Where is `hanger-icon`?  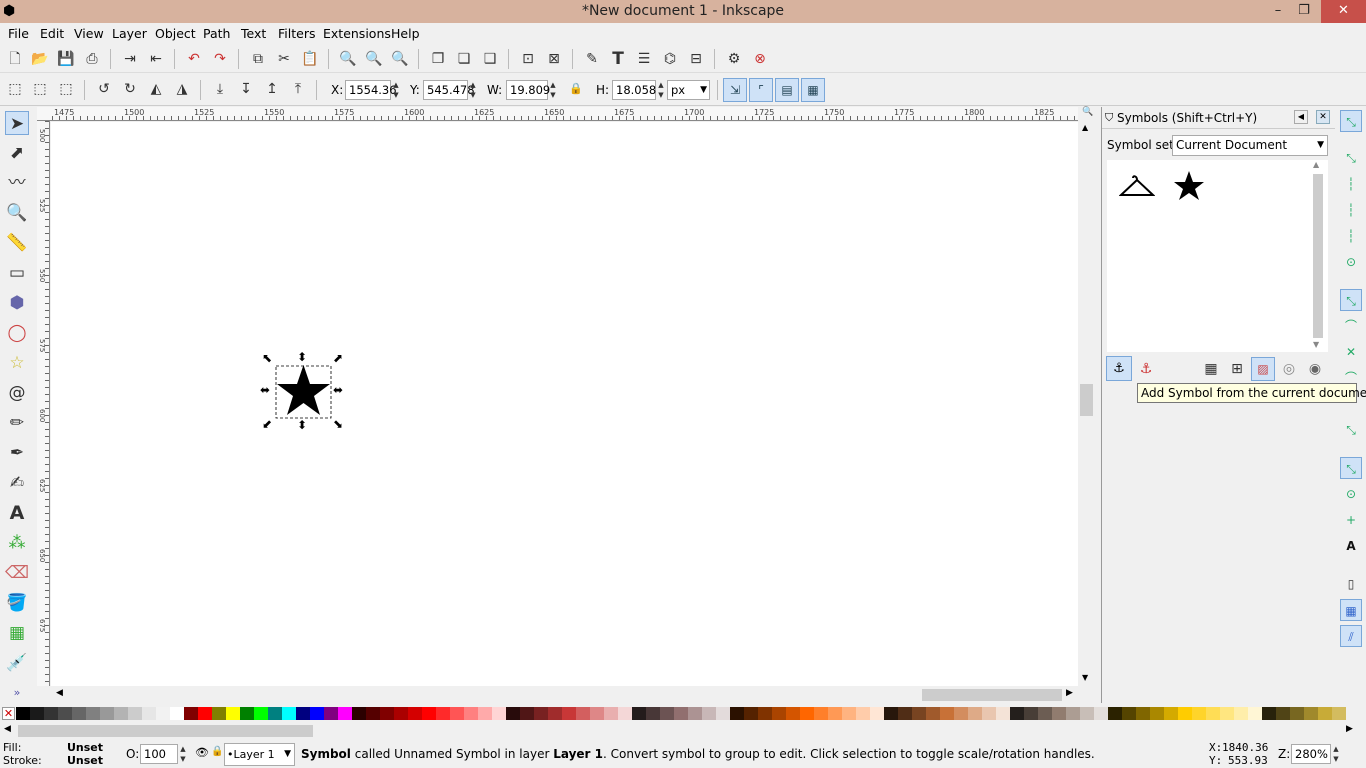
hanger-icon is located at coordinates (1137, 186).